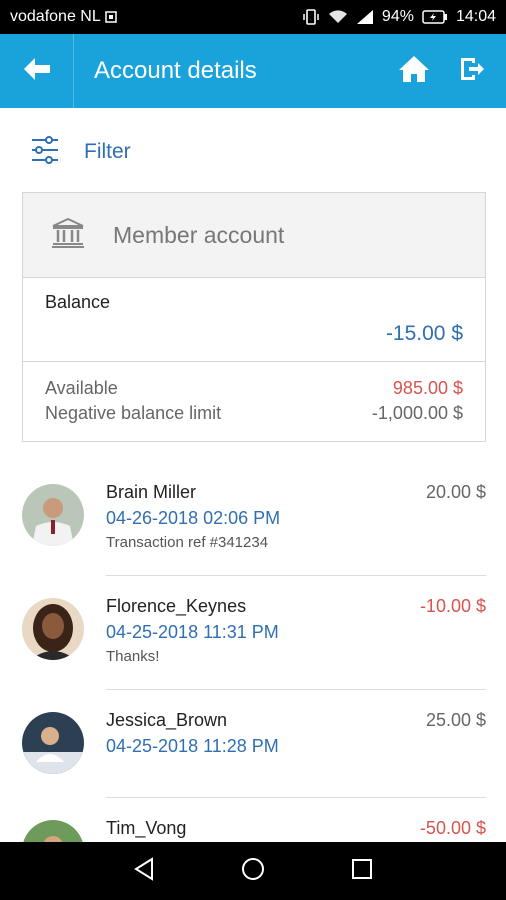  Describe the element at coordinates (192, 632) in the screenshot. I see `transaction-date: 04-25-2018 11:31 PM` at that location.